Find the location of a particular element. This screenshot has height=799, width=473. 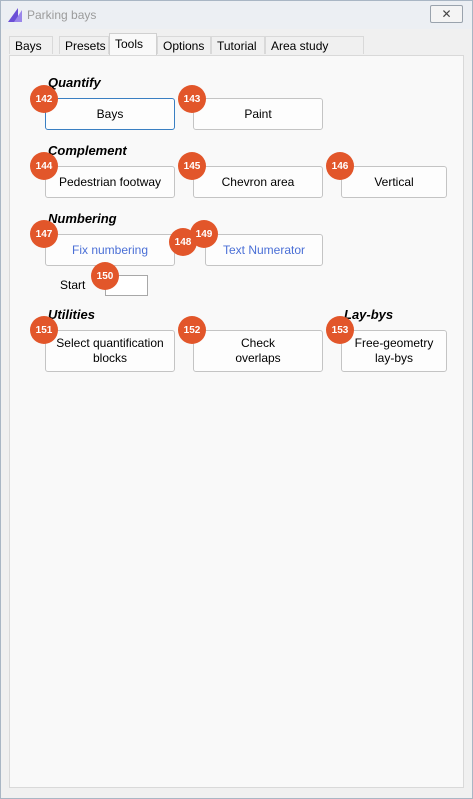

marker-badge: 145 is located at coordinates (192, 166).